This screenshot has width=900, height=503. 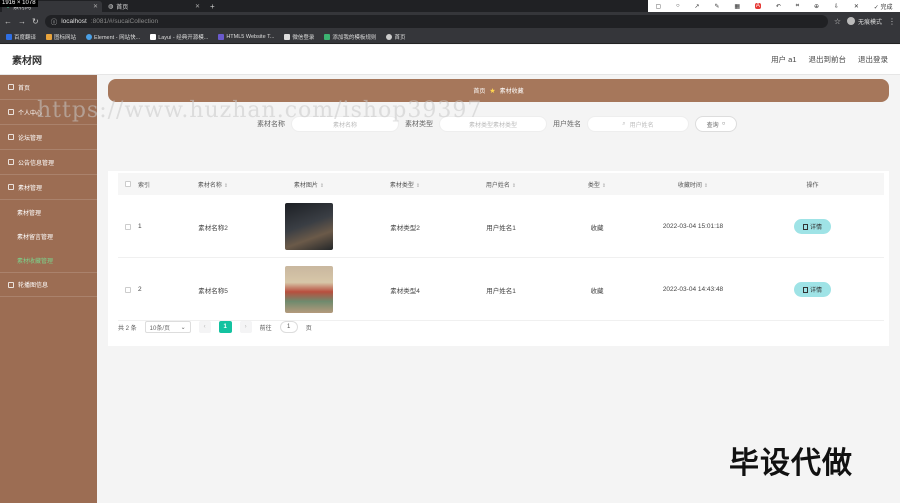 What do you see at coordinates (35, 21) in the screenshot?
I see `reload-icon: ↻` at bounding box center [35, 21].